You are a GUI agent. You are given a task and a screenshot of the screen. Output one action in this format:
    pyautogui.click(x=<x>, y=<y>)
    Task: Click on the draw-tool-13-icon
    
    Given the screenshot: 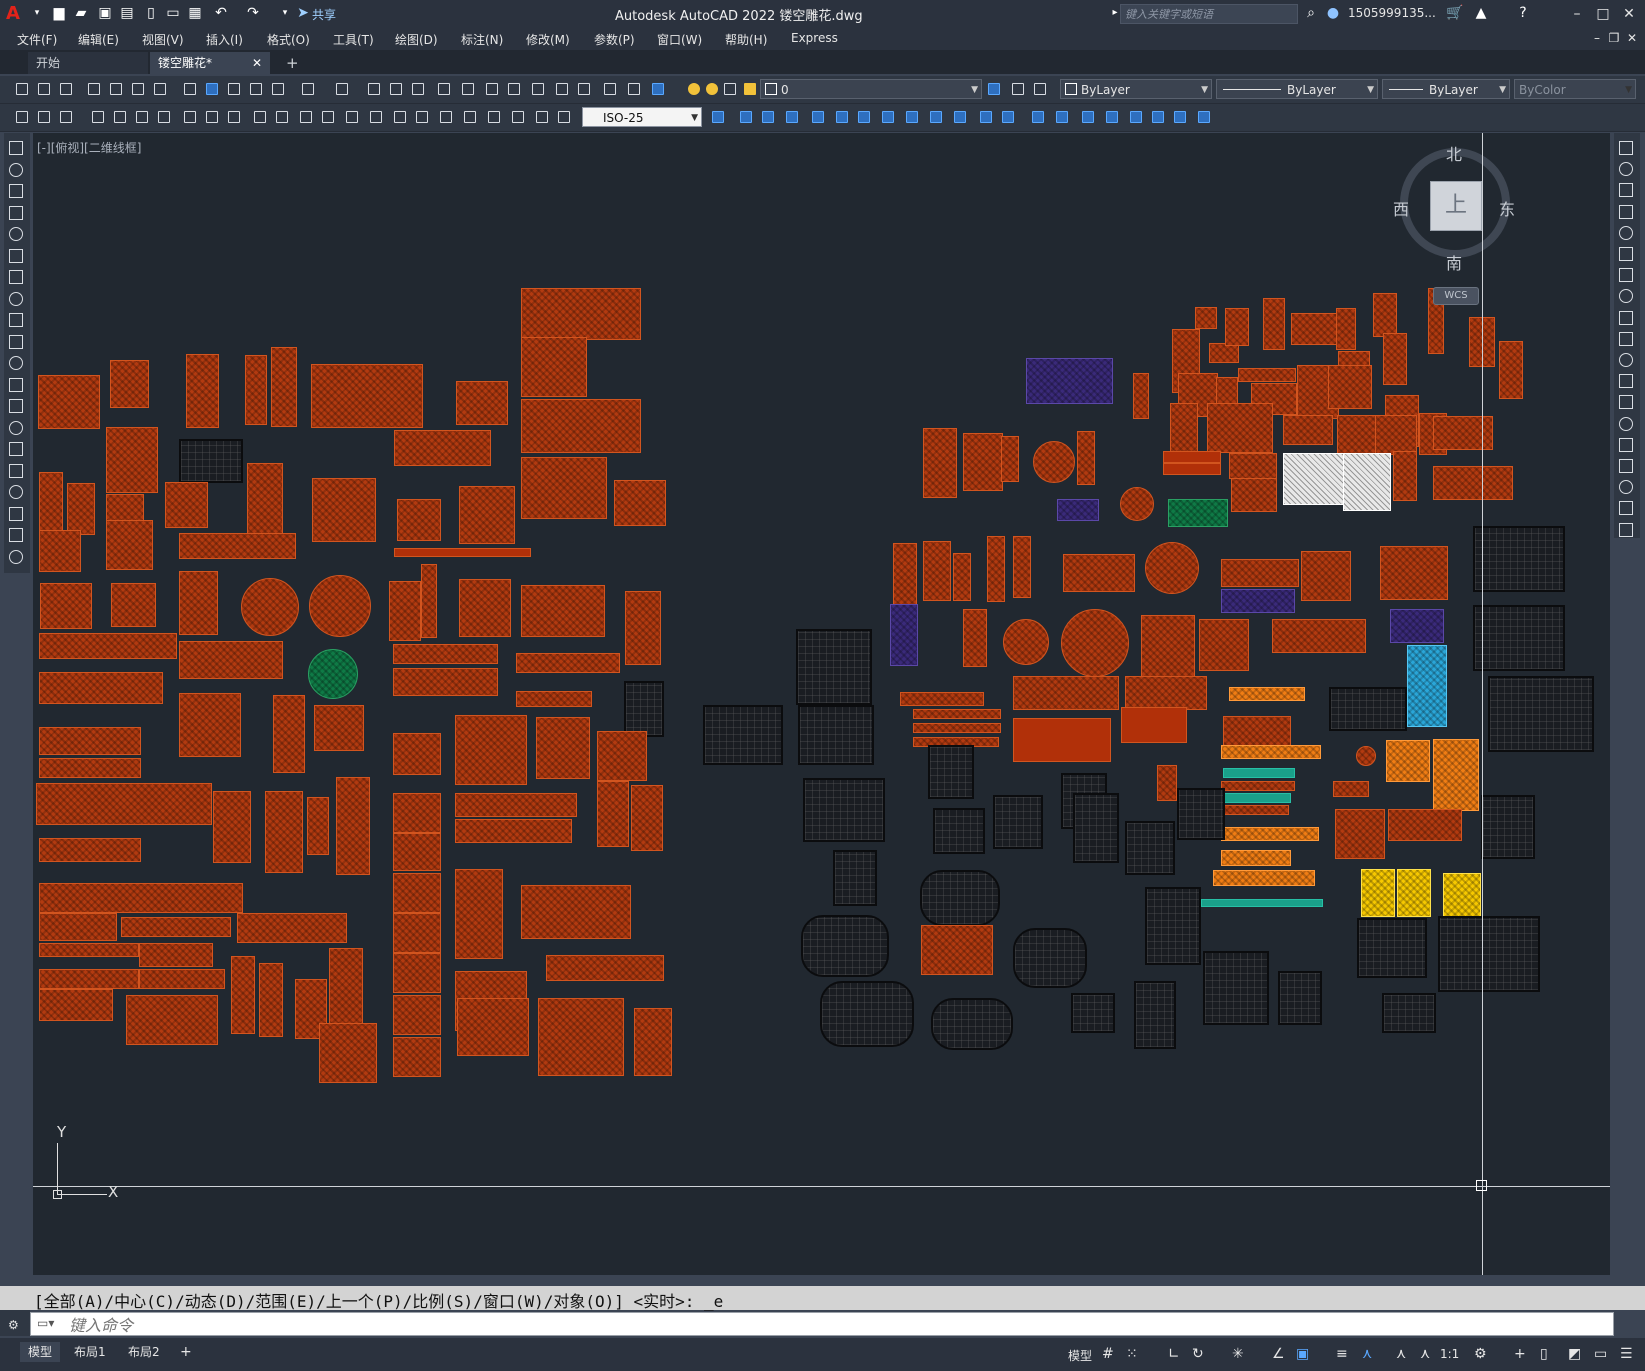 What is the action you would take?
    pyautogui.click(x=16, y=406)
    